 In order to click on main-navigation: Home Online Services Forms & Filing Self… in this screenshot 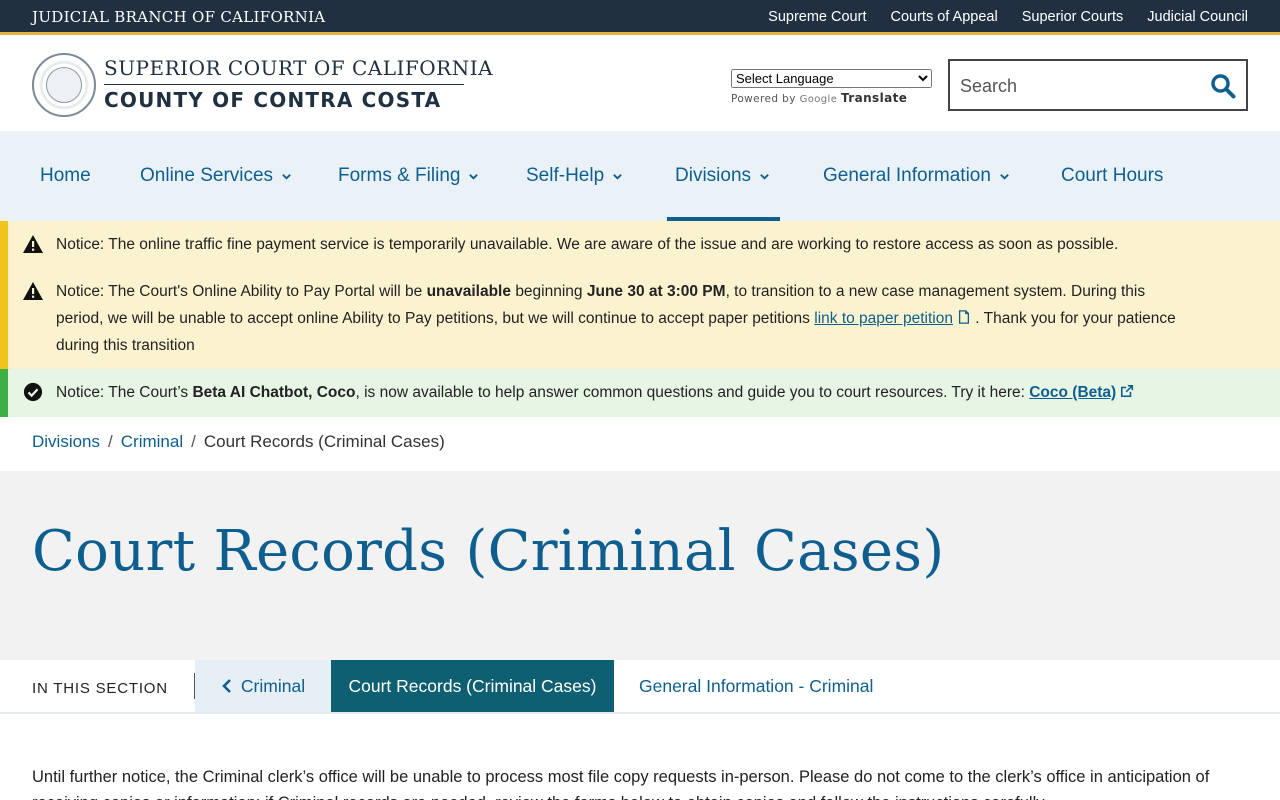, I will do `click(640, 176)`.